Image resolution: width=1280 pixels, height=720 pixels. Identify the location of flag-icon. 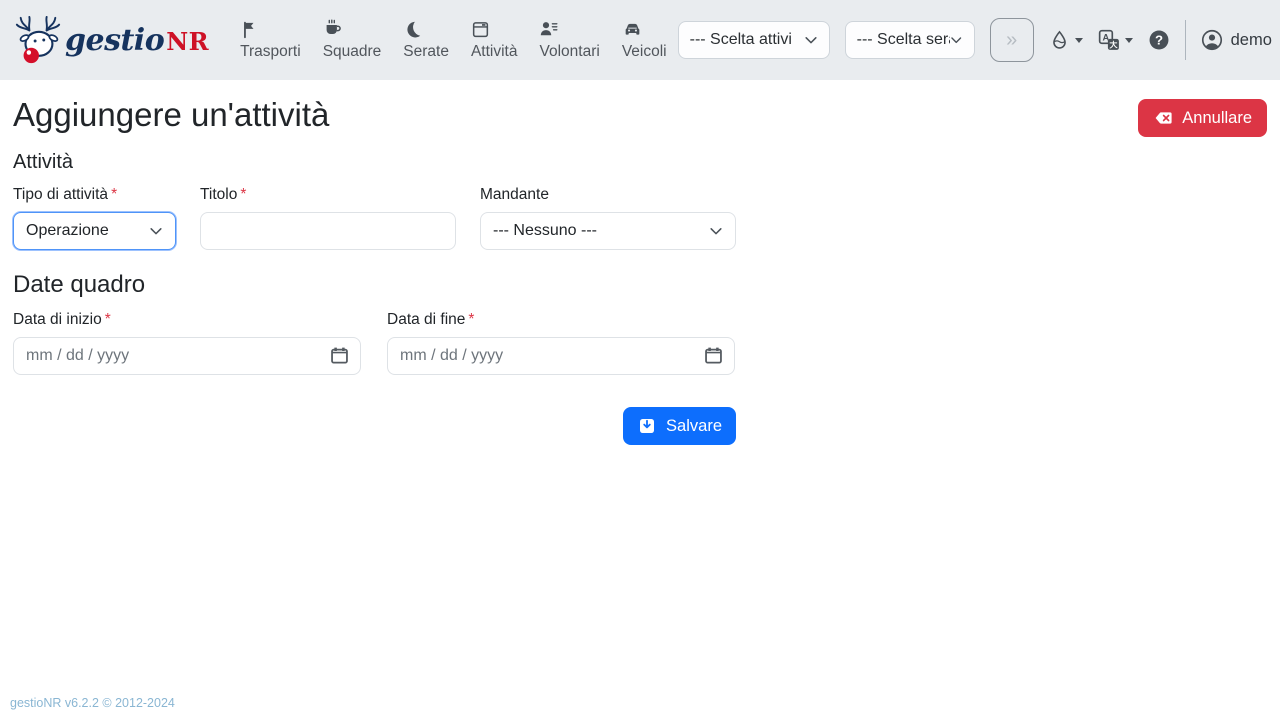
(249, 29).